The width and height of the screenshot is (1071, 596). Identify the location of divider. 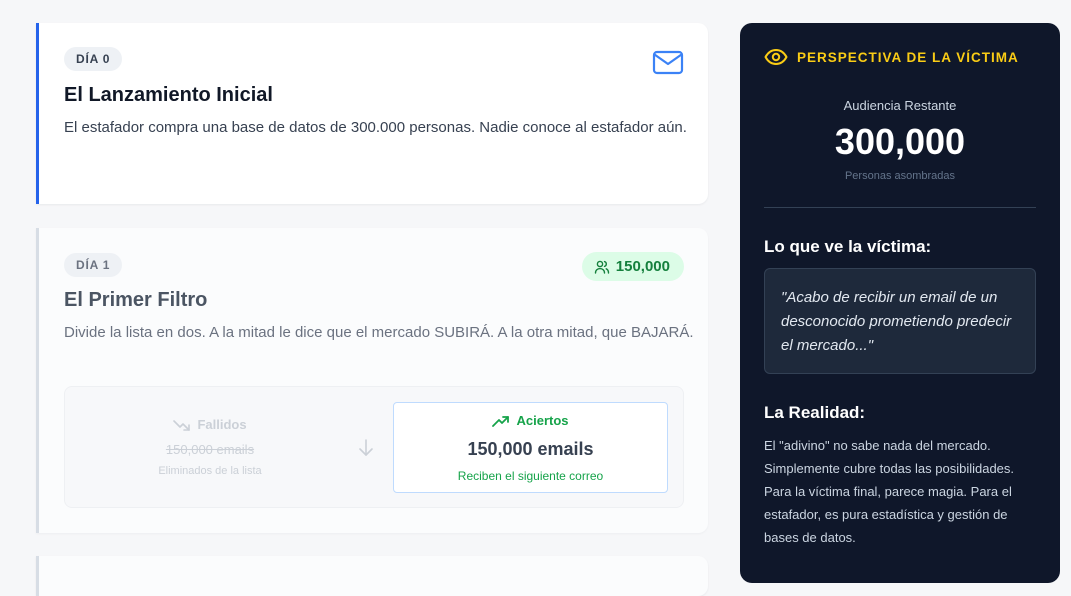
(900, 207).